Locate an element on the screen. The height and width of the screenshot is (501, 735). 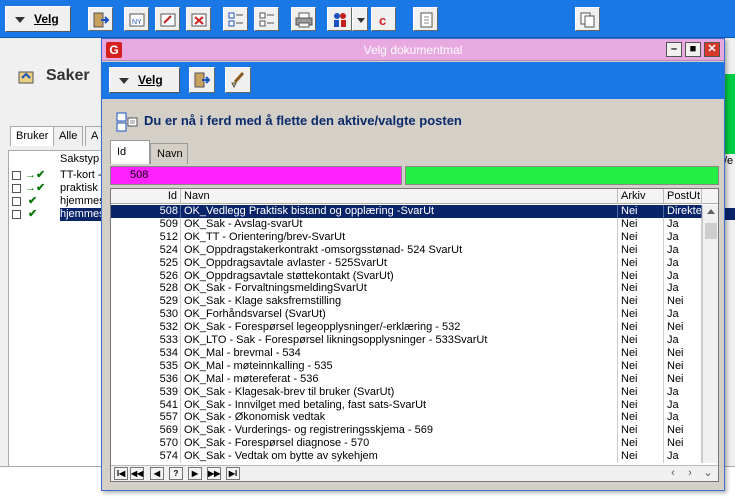
people-button is located at coordinates (339, 19).